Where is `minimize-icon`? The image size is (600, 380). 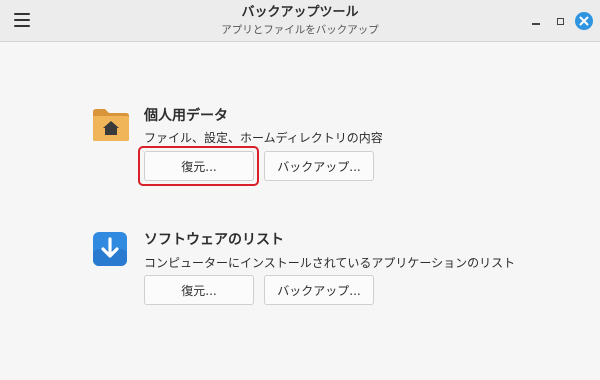 minimize-icon is located at coordinates (536, 24).